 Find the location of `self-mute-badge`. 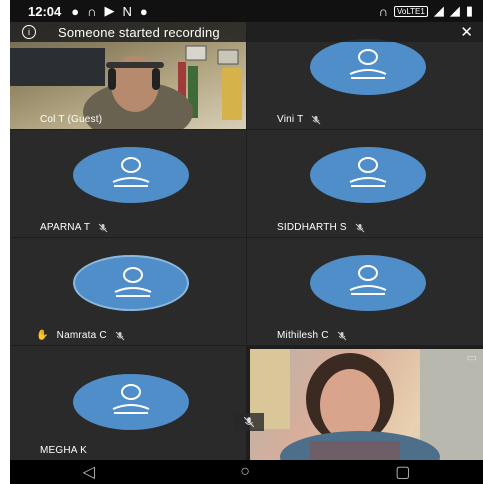

self-mute-badge is located at coordinates (249, 422).